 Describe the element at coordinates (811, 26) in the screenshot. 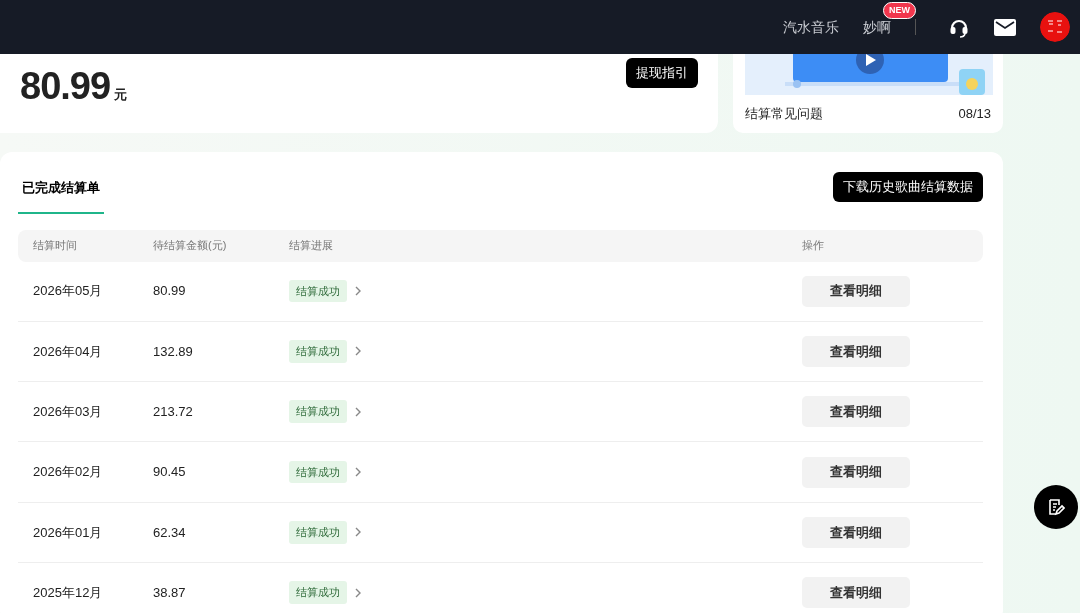

I see `nav-link: 汽水音乐` at that location.